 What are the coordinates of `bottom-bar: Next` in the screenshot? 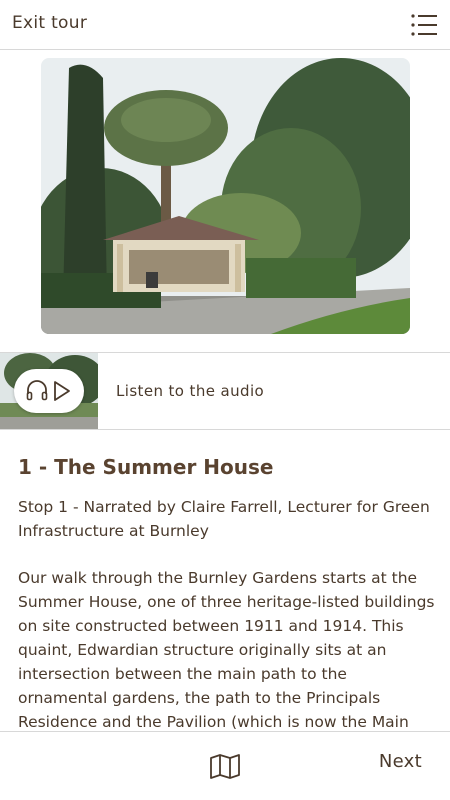 It's located at (225, 765).